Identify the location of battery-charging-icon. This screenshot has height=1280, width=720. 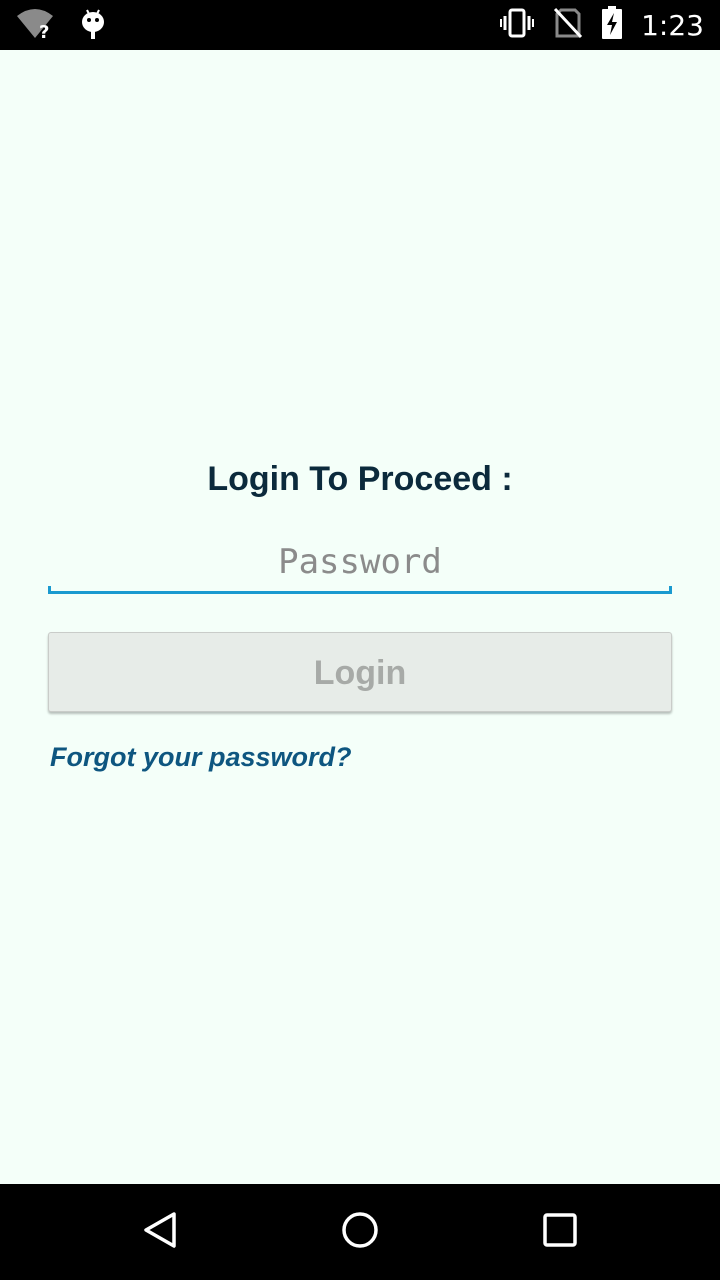
(612, 25).